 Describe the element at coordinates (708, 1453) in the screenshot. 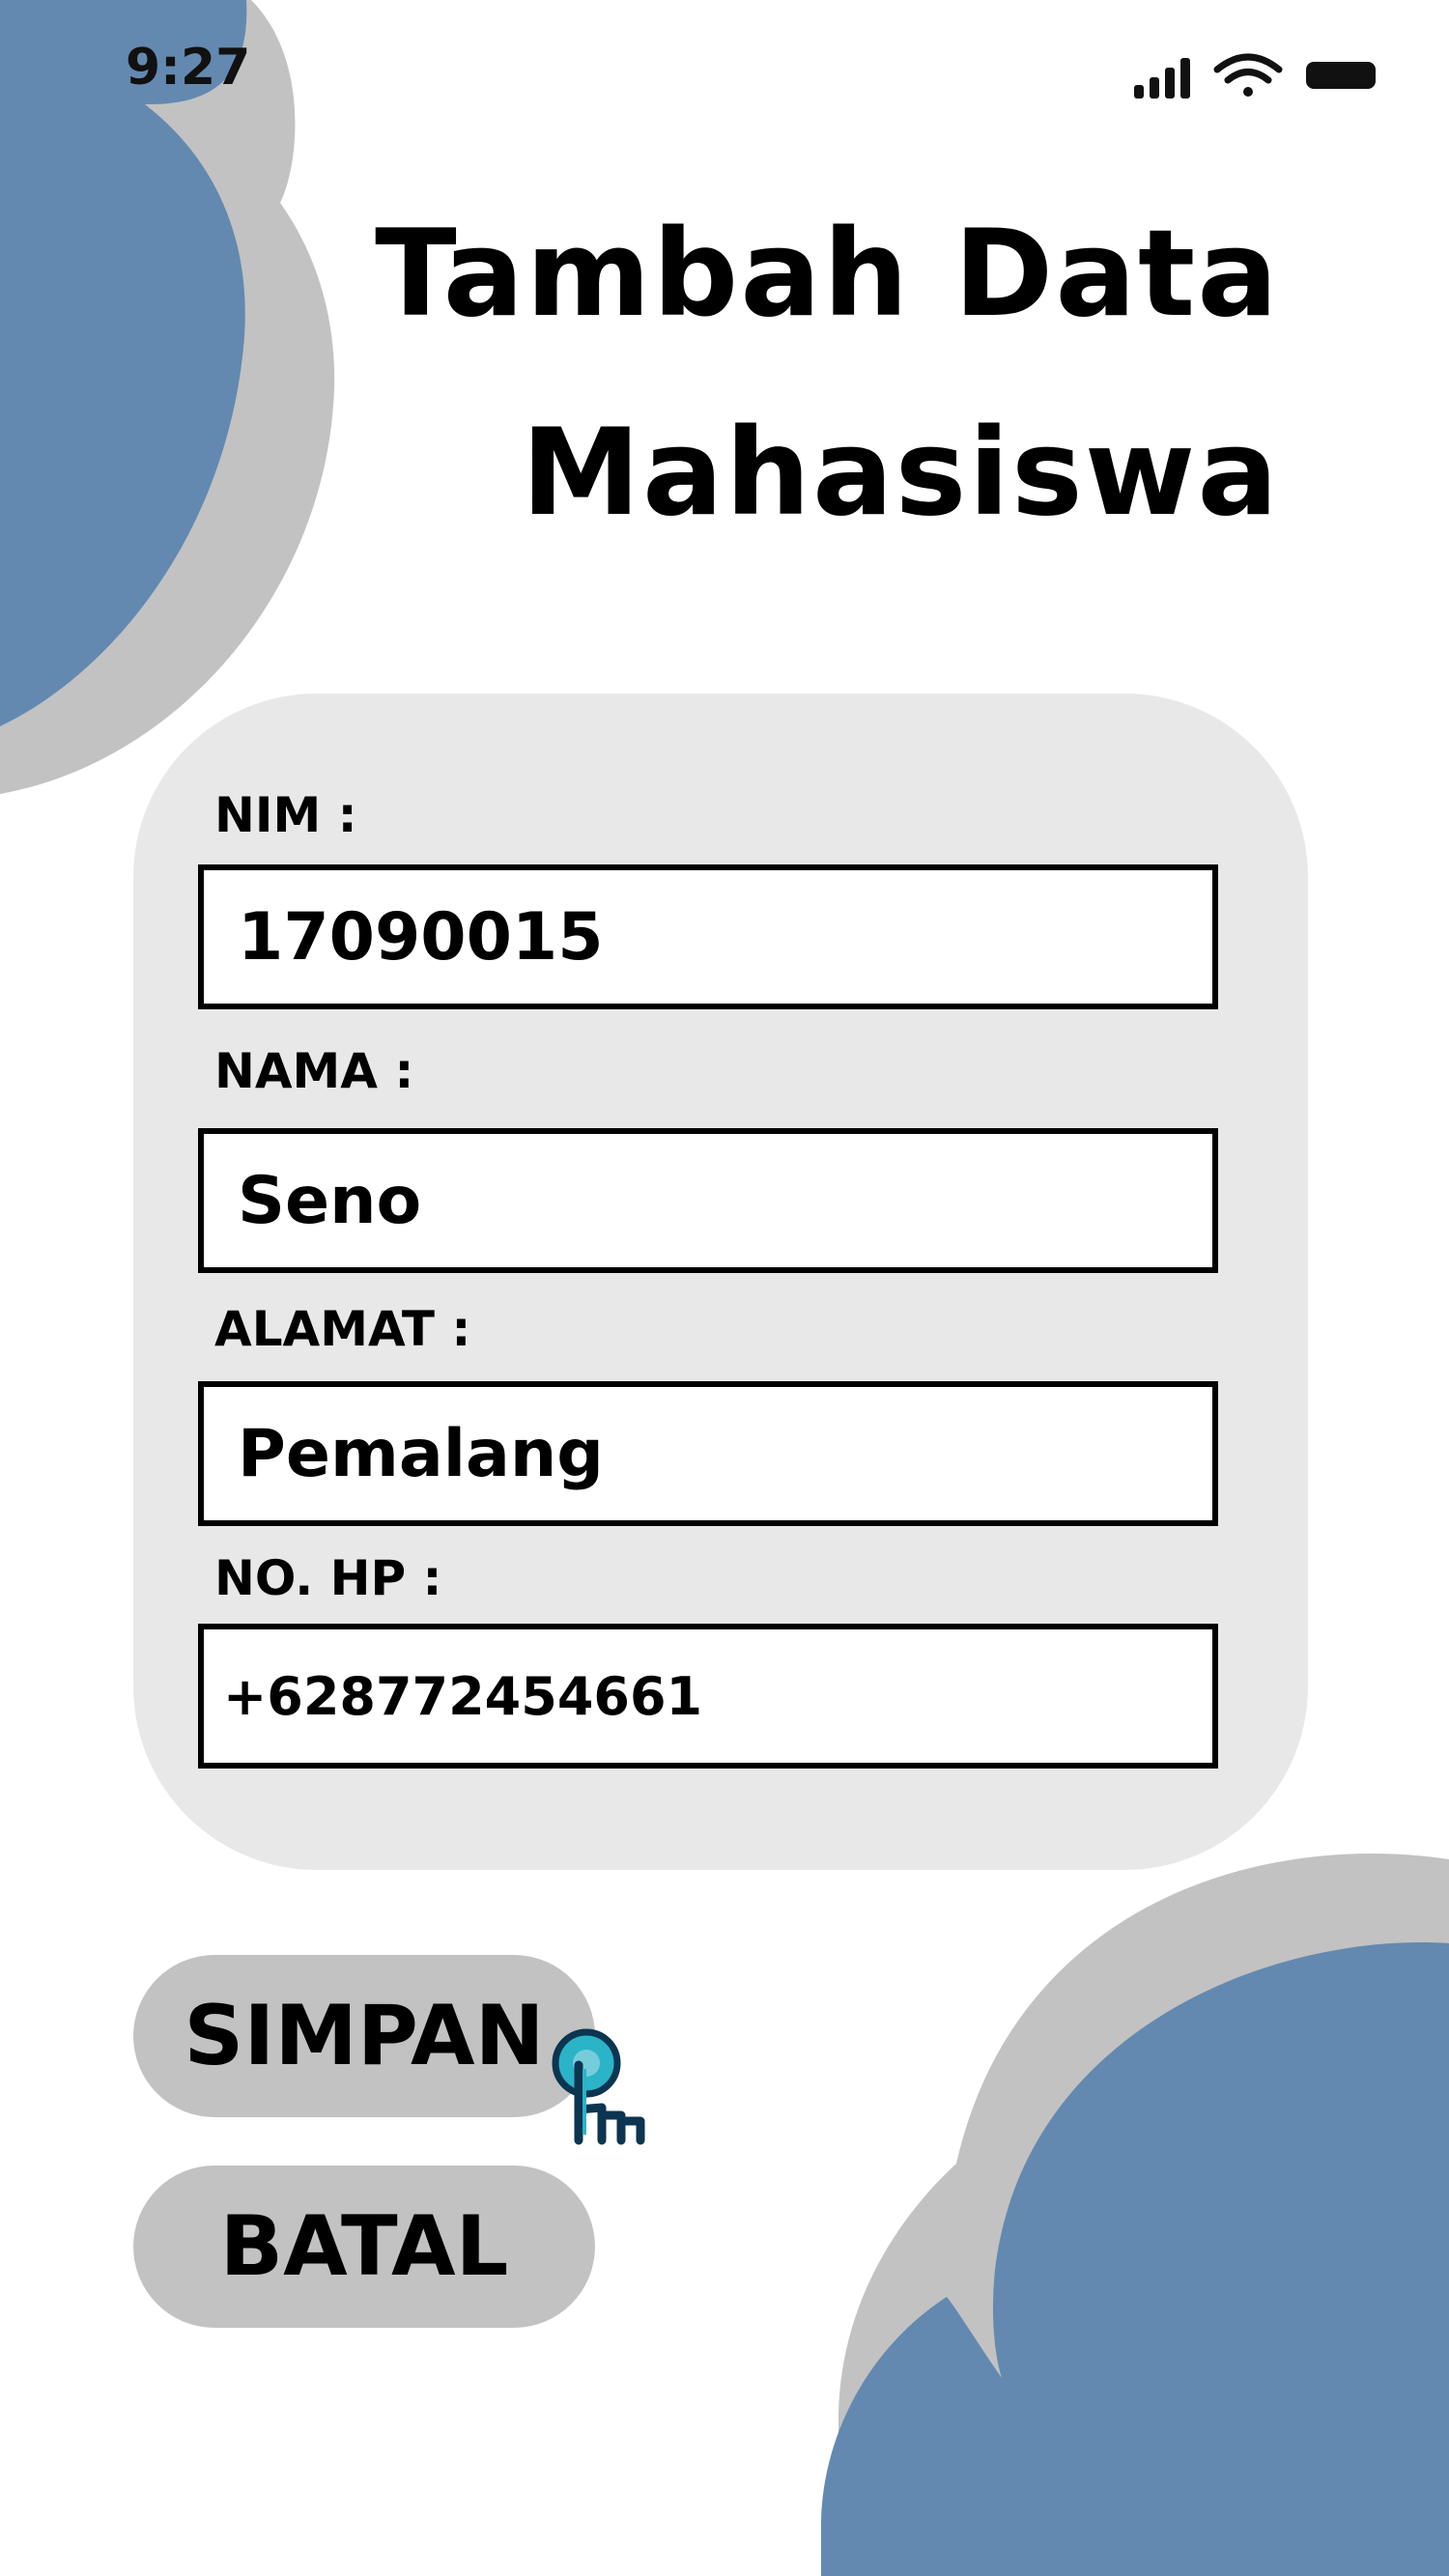

I see `alamat-input: Pemalang` at that location.